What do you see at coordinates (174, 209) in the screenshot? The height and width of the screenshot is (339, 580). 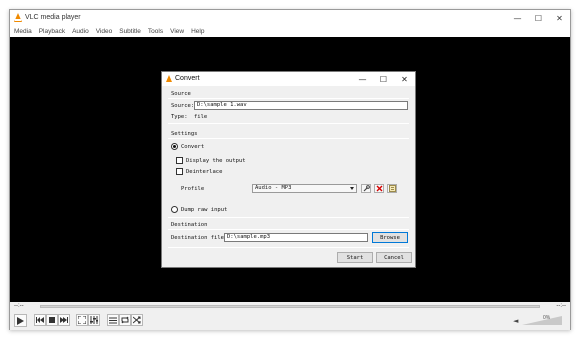 I see `dump-raw-radio` at bounding box center [174, 209].